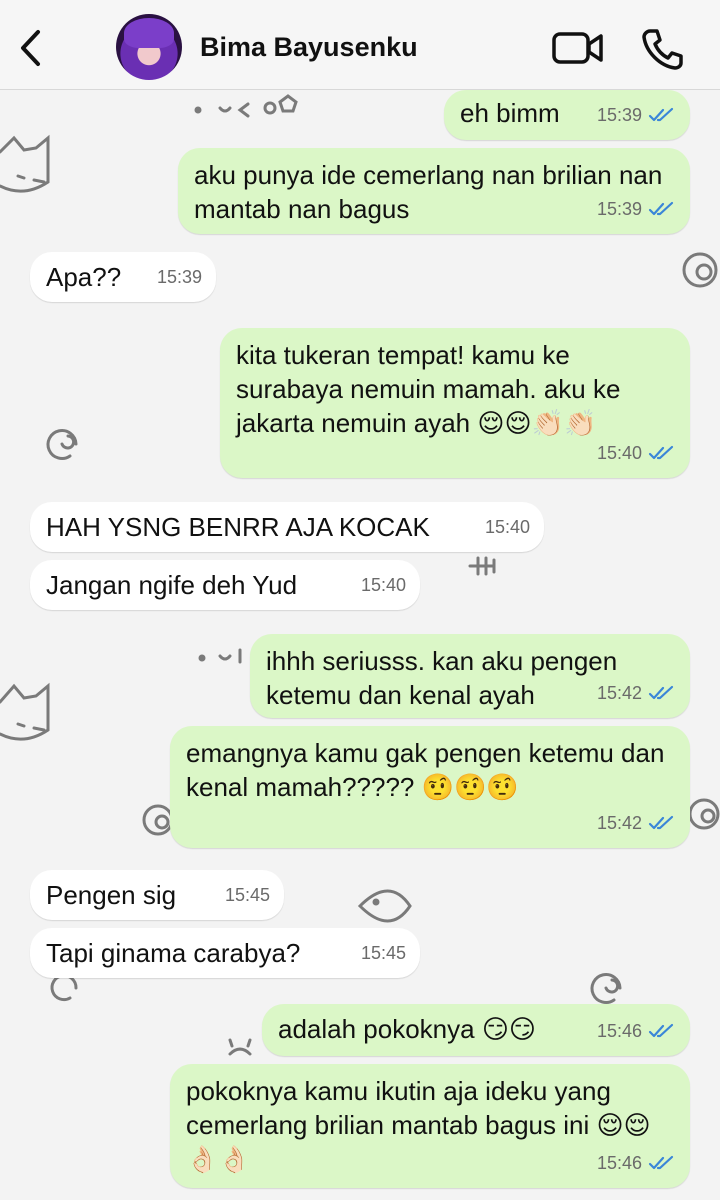  Describe the element at coordinates (172, 585) in the screenshot. I see `message-text: Jangan ngife deh Yud` at that location.